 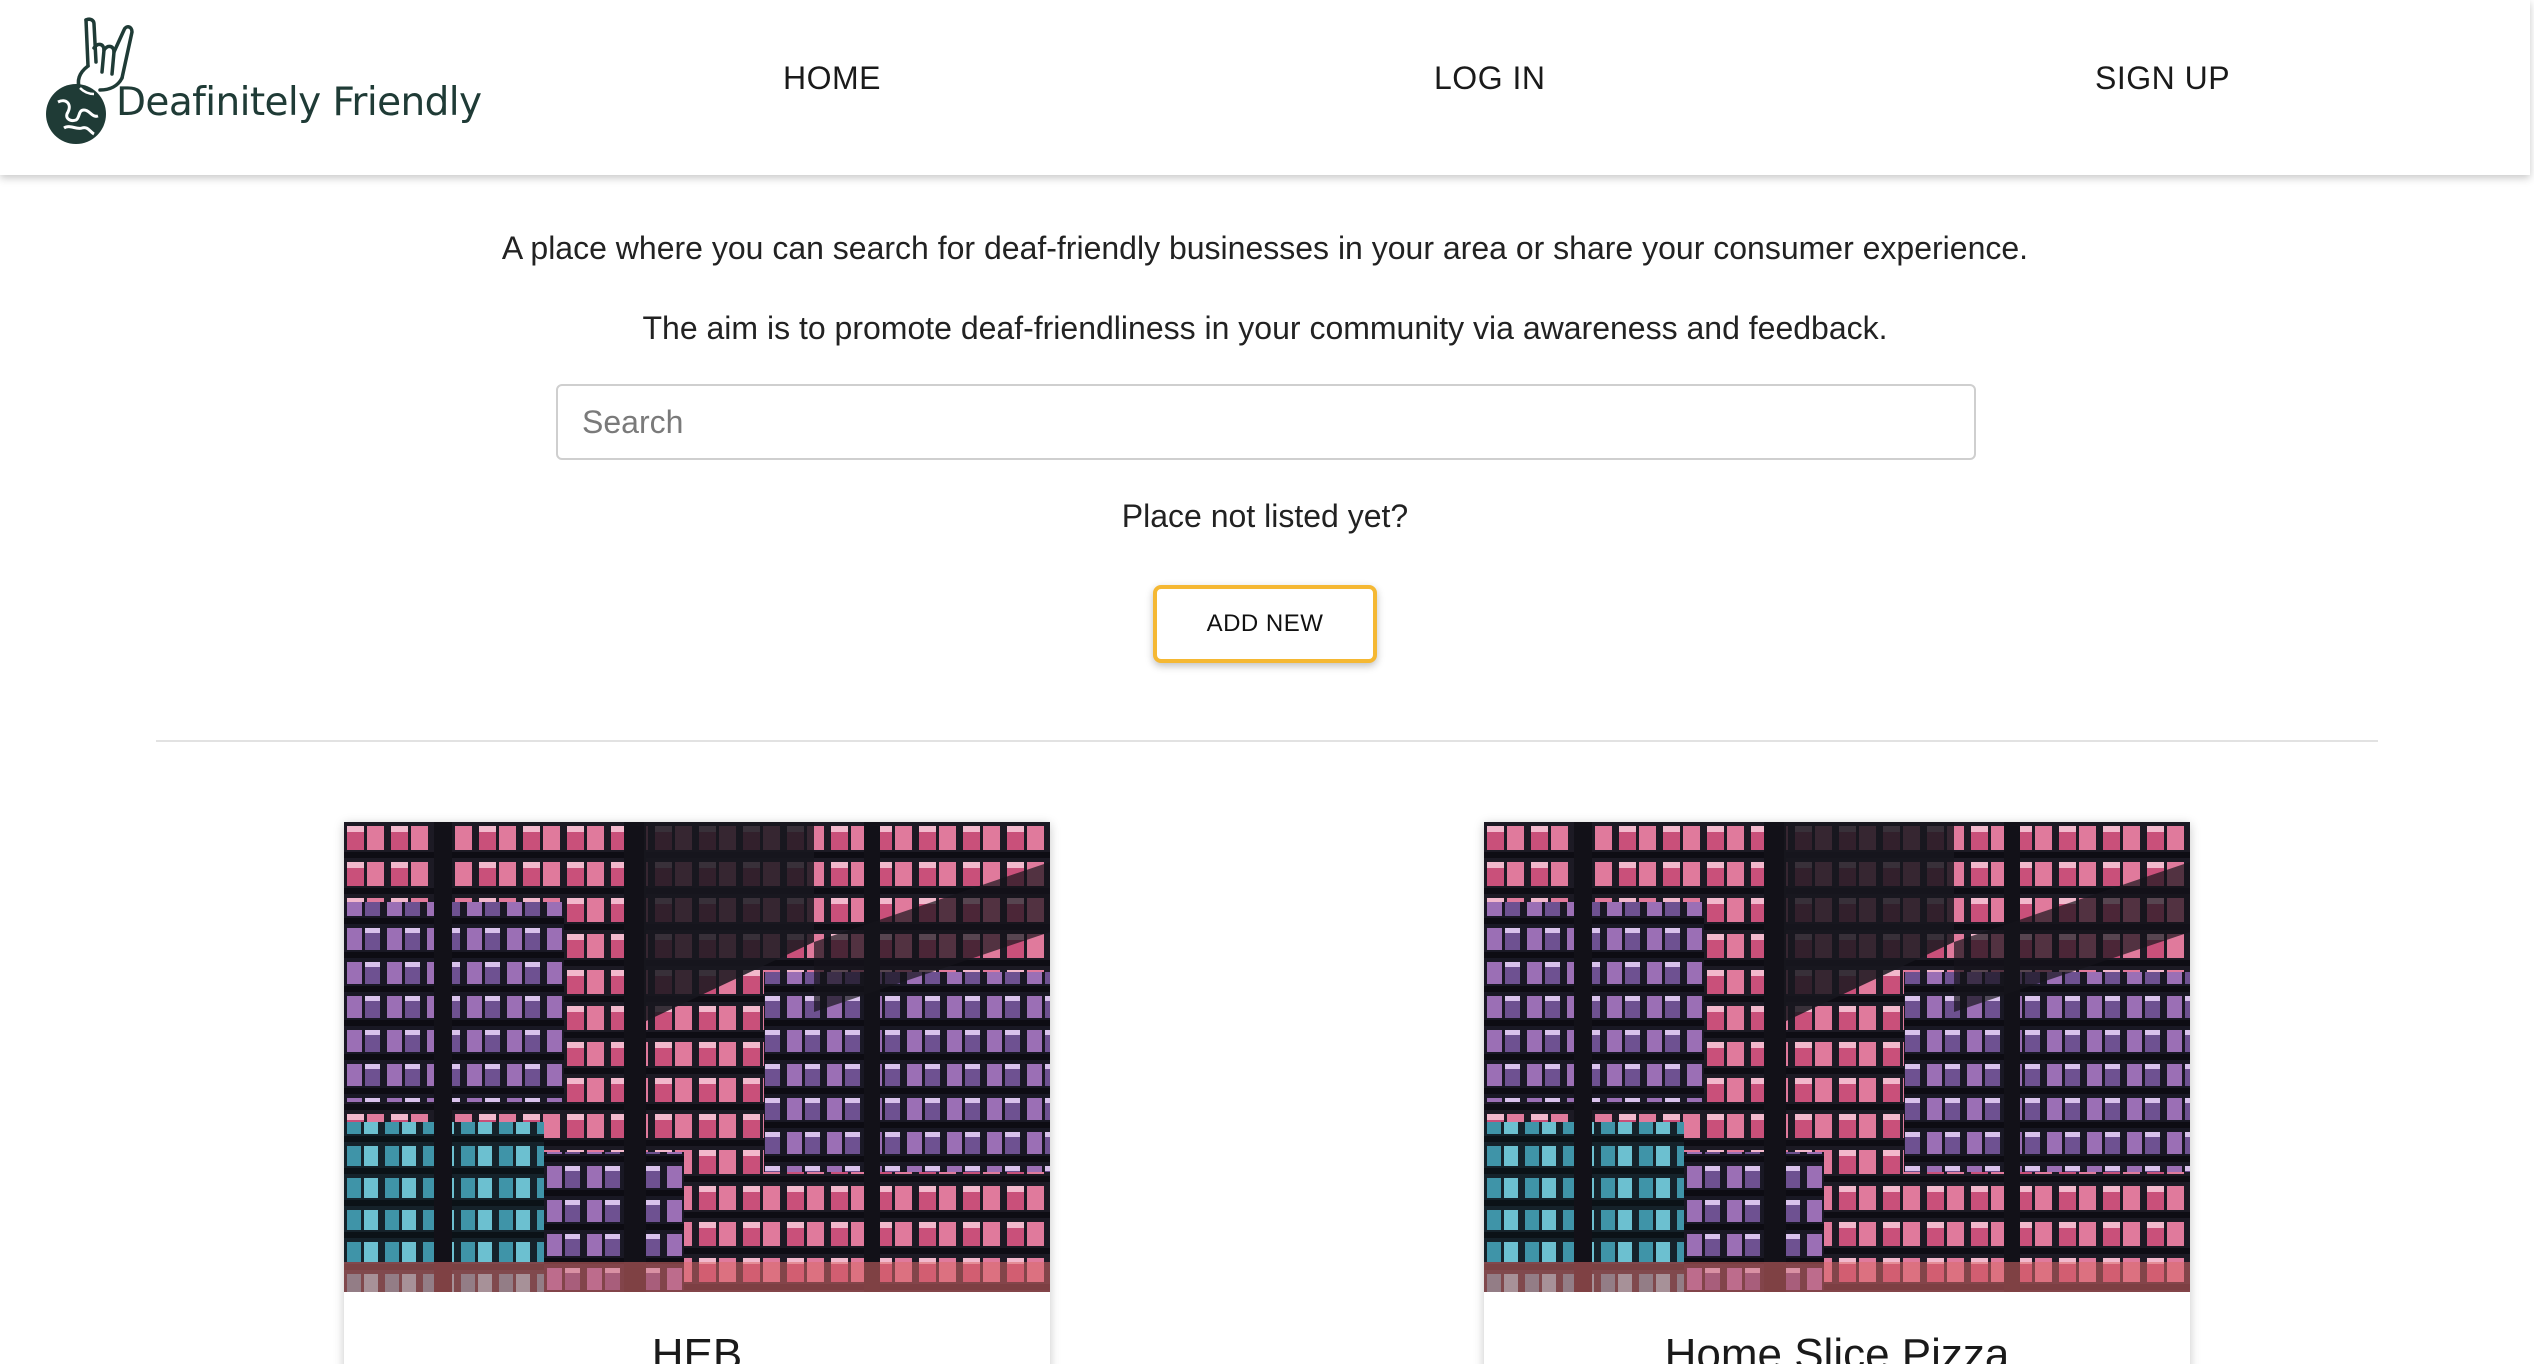 What do you see at coordinates (1265, 624) in the screenshot?
I see `add-new-button: ADD NEW` at bounding box center [1265, 624].